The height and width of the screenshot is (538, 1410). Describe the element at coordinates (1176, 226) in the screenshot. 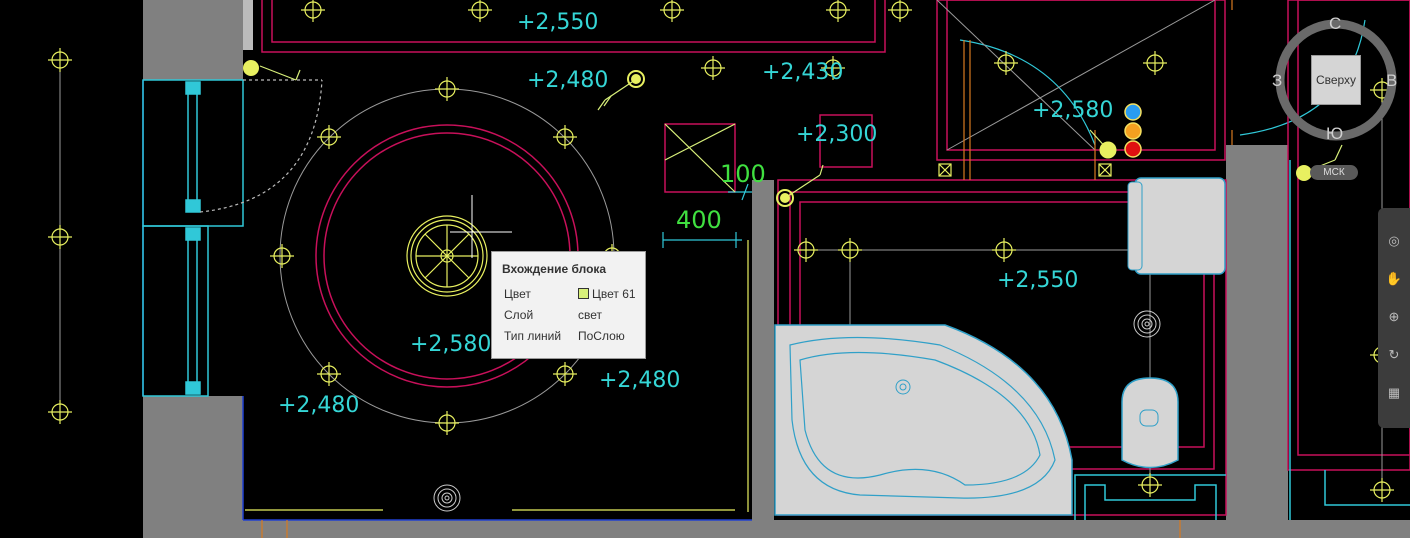

I see `washing-machine` at that location.